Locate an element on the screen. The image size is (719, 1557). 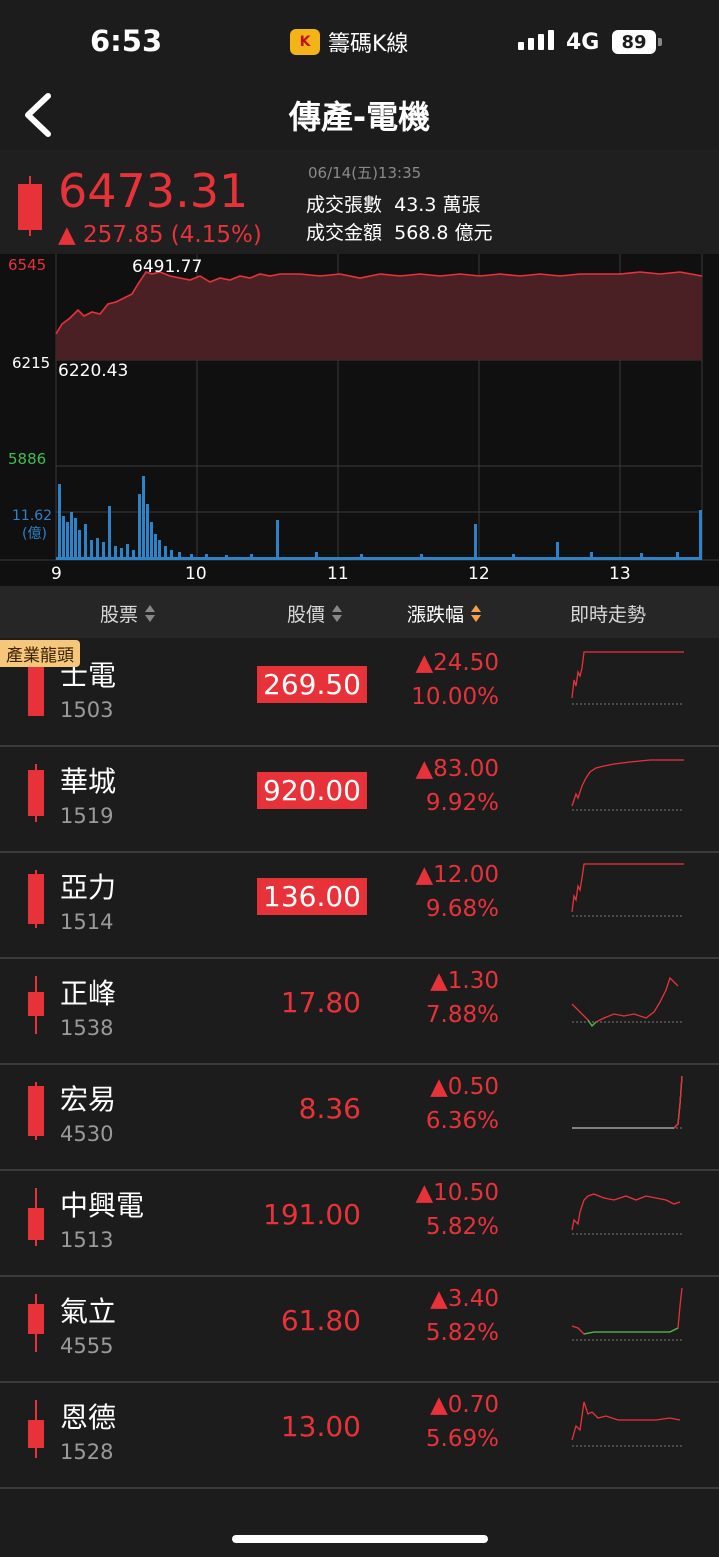
x-tick: 11 is located at coordinates (338, 574).